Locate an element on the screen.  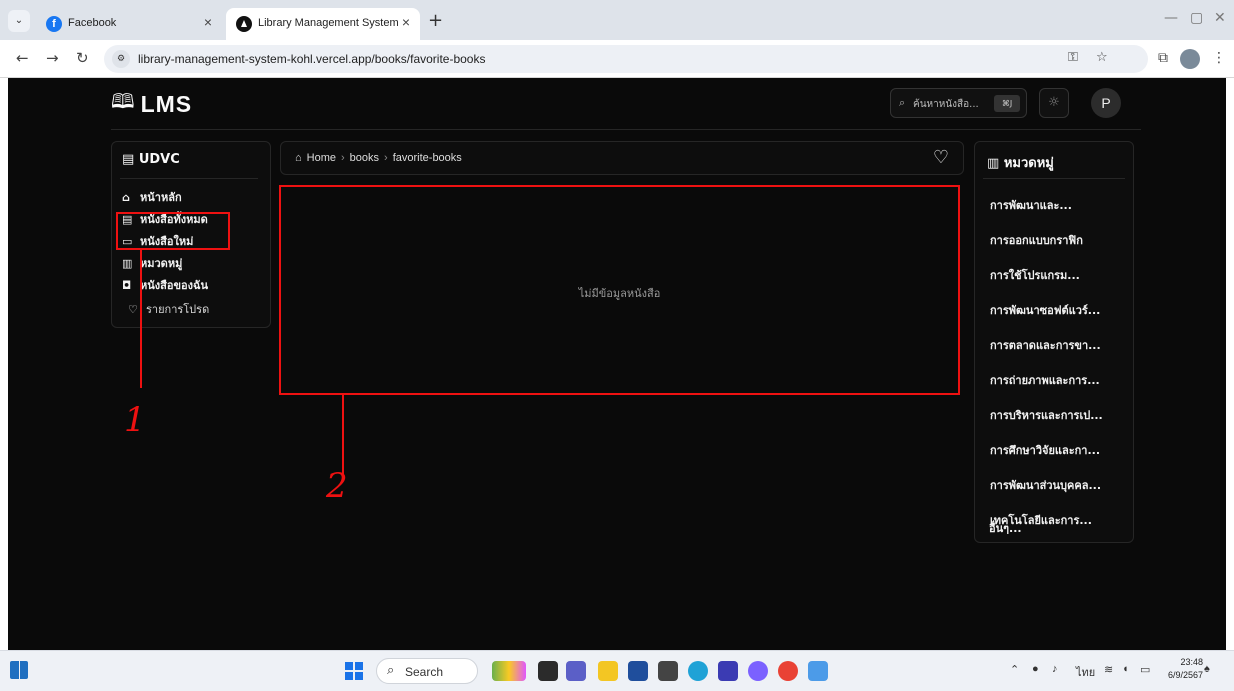
tray-chevron-up-icon: ⌃ is located at coordinates (1014, 669).